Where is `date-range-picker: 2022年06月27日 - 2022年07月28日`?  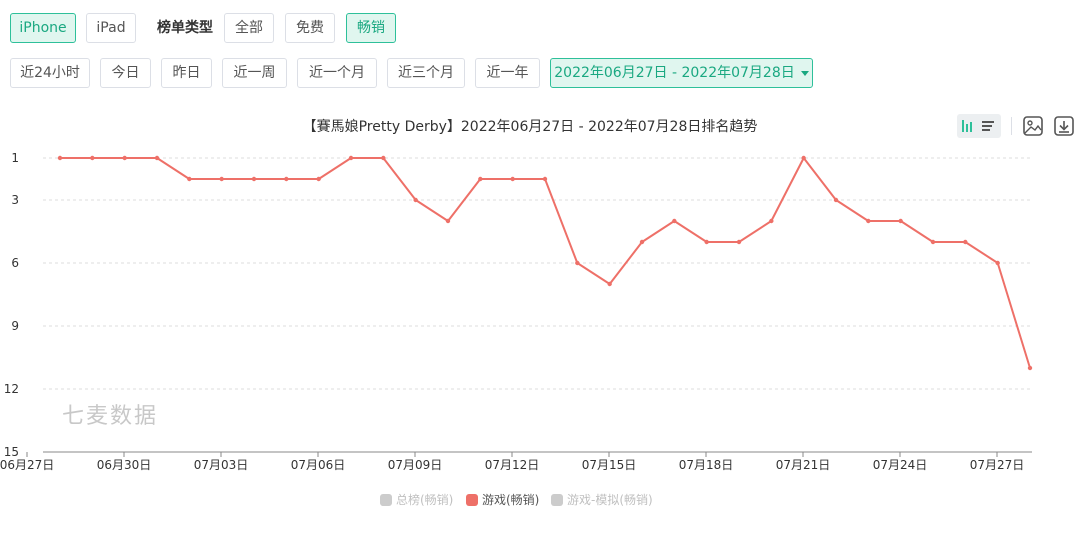
date-range-picker: 2022年06月27日 - 2022年07月28日 is located at coordinates (681, 73).